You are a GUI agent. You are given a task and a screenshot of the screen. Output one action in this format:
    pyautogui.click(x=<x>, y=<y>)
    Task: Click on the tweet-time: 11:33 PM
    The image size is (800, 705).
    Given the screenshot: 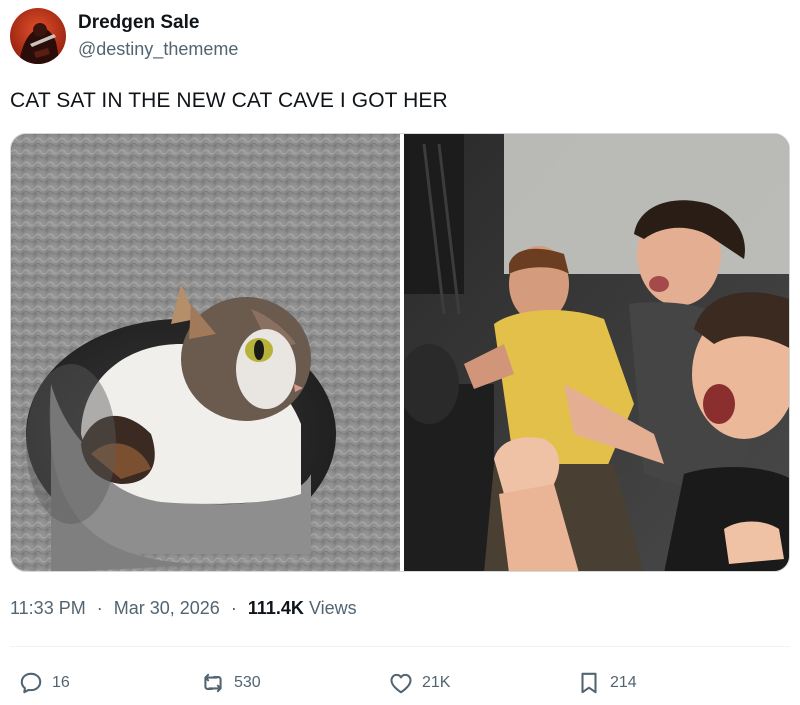 What is the action you would take?
    pyautogui.click(x=48, y=608)
    